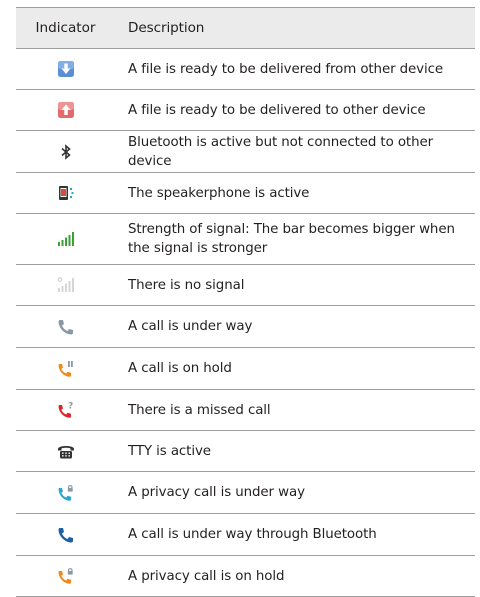  Describe the element at coordinates (65, 326) in the screenshot. I see `call-active-icon` at that location.